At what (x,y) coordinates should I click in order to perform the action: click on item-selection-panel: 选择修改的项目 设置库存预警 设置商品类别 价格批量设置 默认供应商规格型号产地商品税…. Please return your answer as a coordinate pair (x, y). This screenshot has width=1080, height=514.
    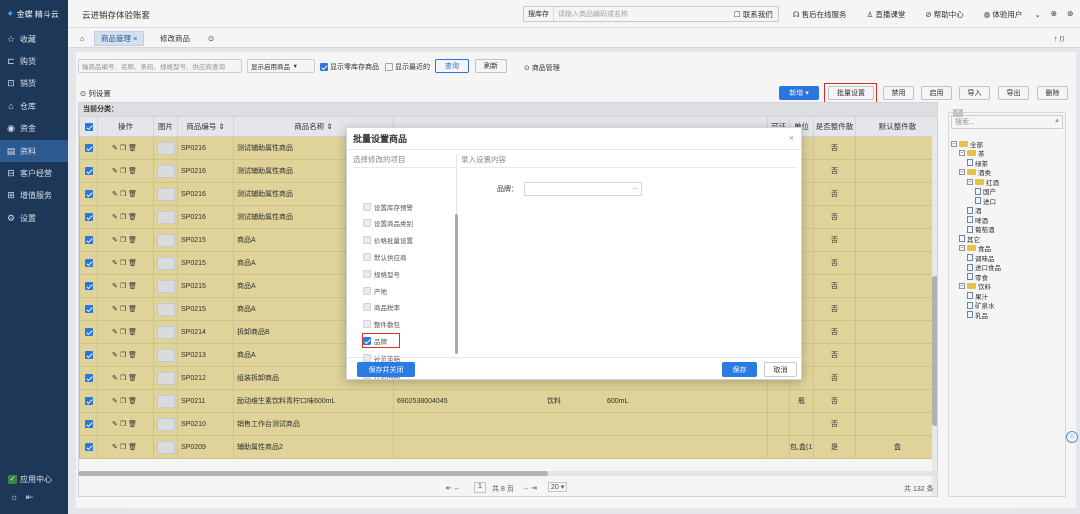
    Looking at the image, I should click on (405, 267).